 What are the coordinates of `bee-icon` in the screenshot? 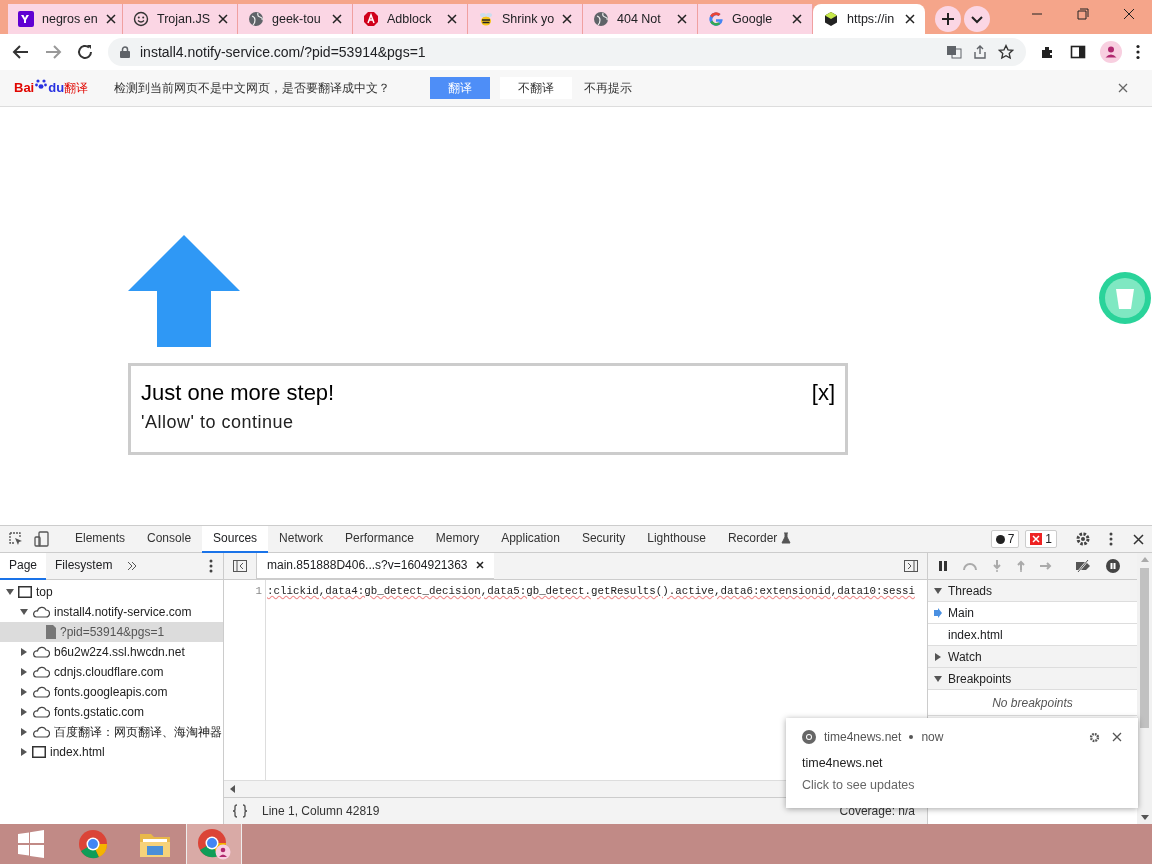 It's located at (486, 19).